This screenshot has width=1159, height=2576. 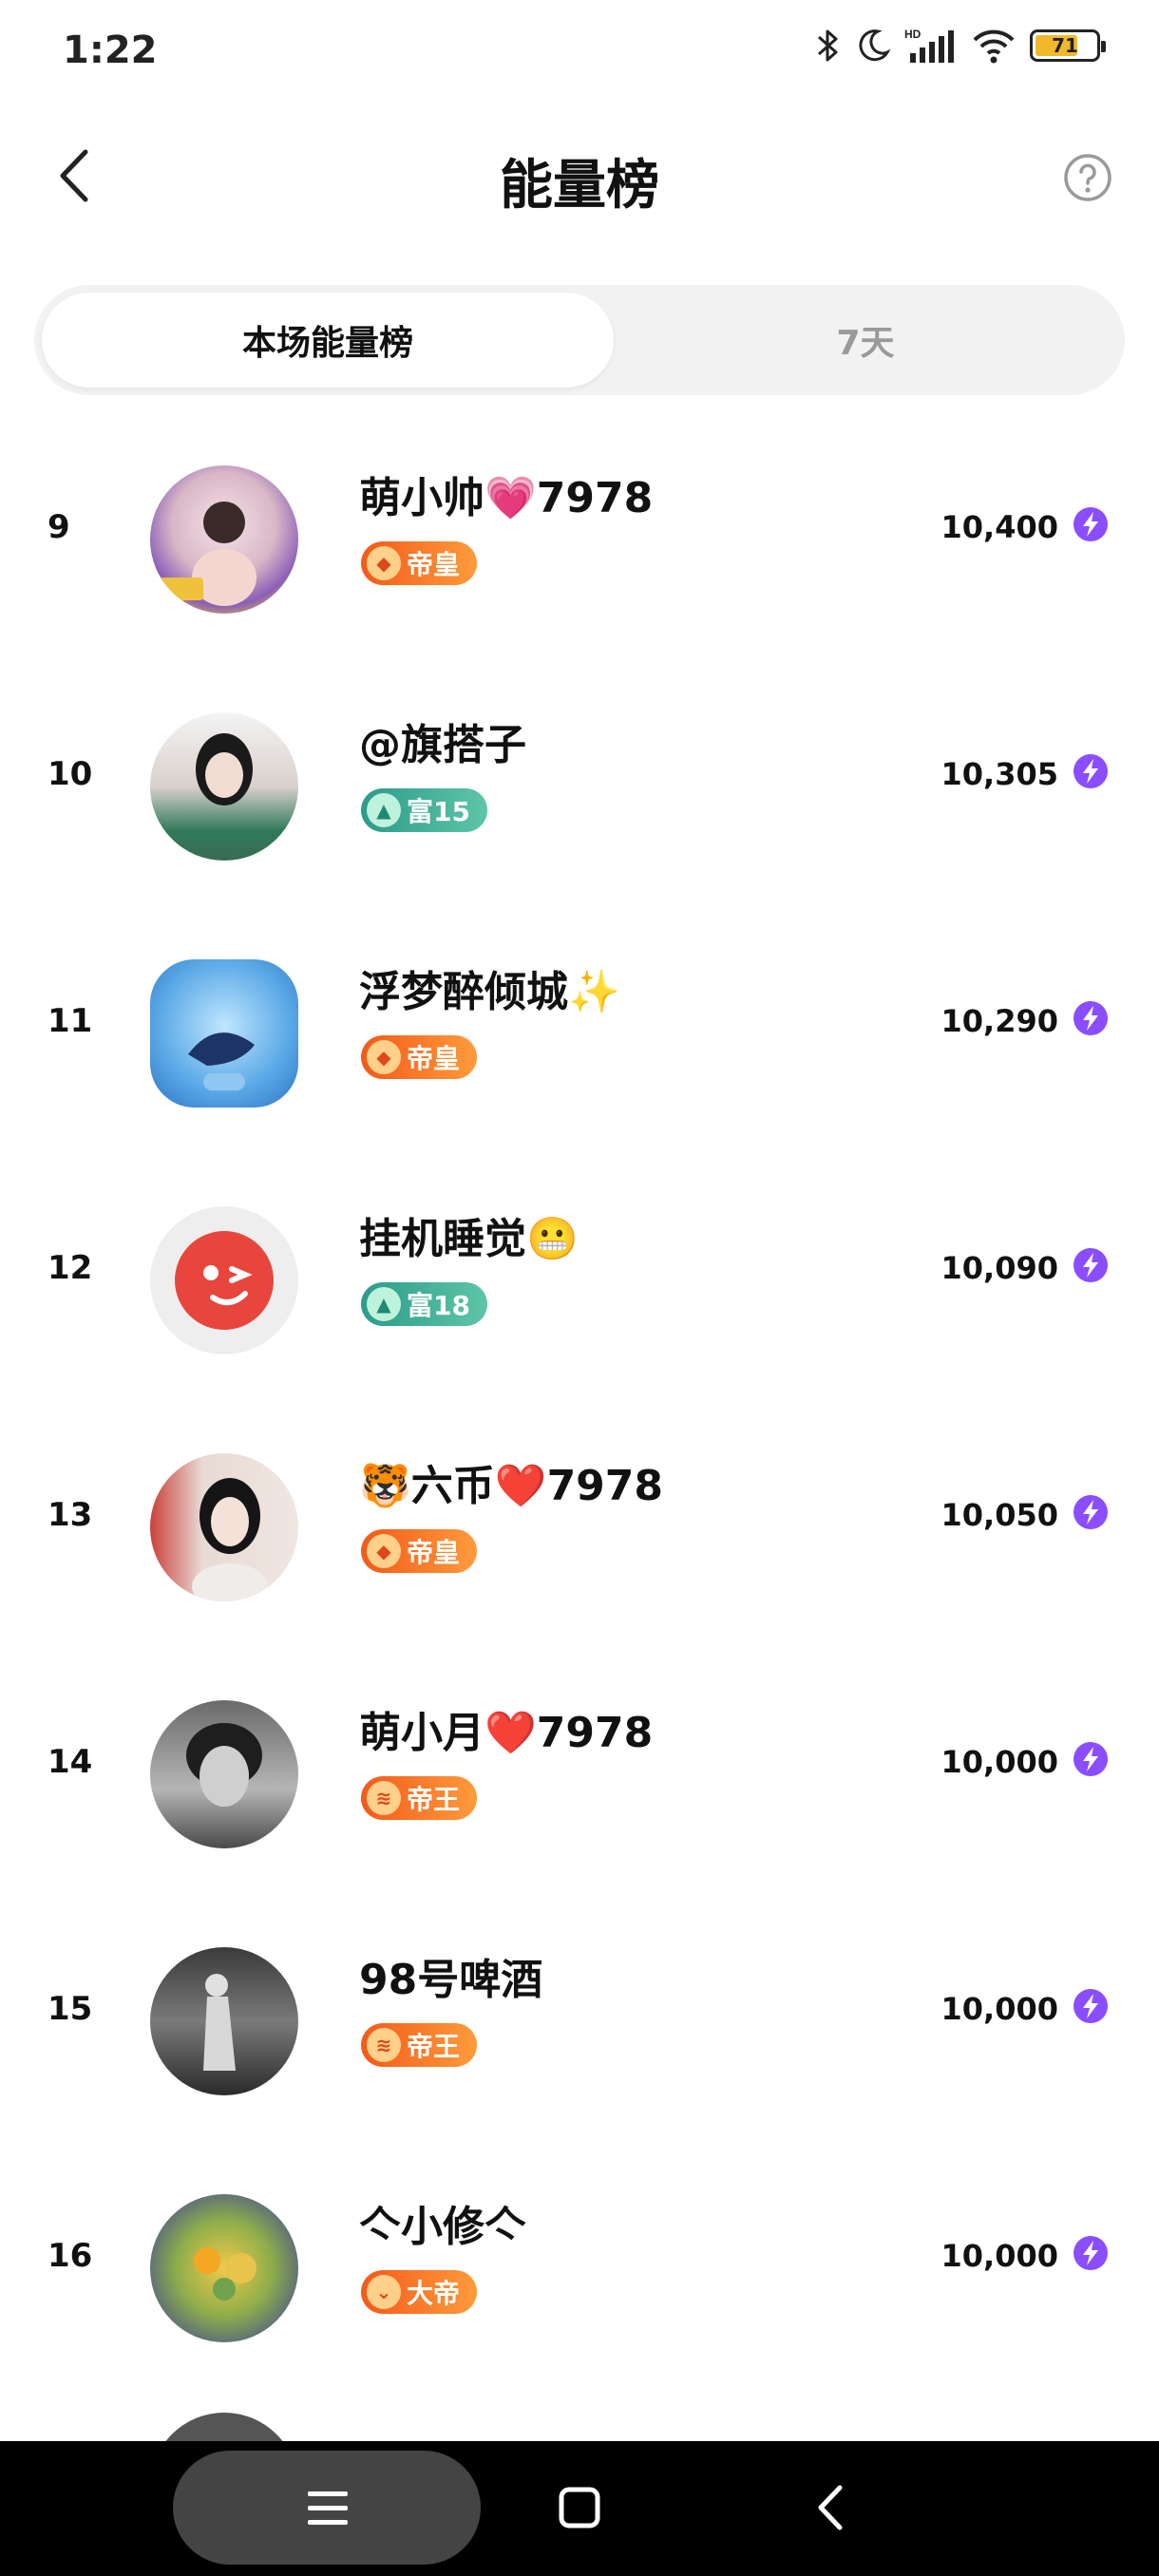 I want to click on ranking-row: 13 🐯六币❤️7978 ◆ 帝皇 10,050, so click(x=579, y=1529).